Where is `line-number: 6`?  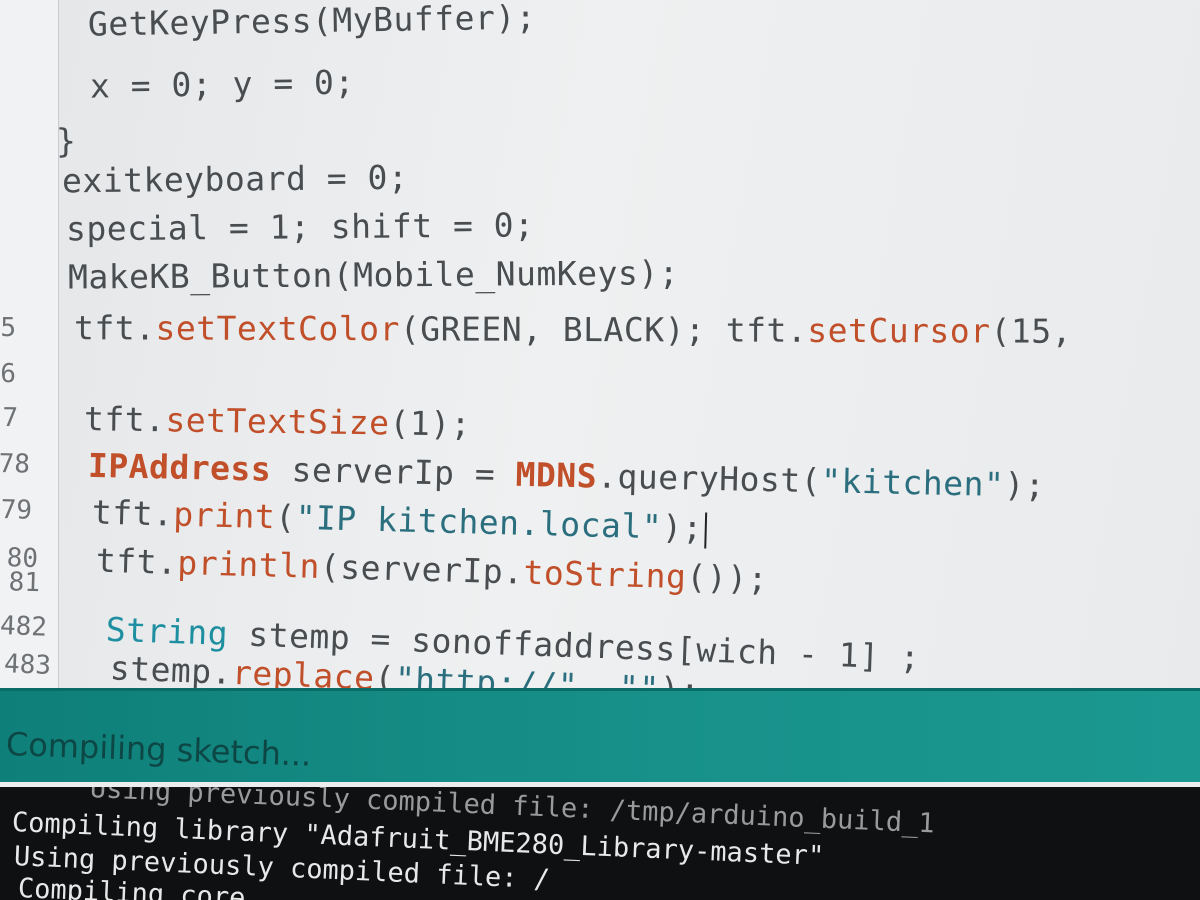
line-number: 6 is located at coordinates (8, 374).